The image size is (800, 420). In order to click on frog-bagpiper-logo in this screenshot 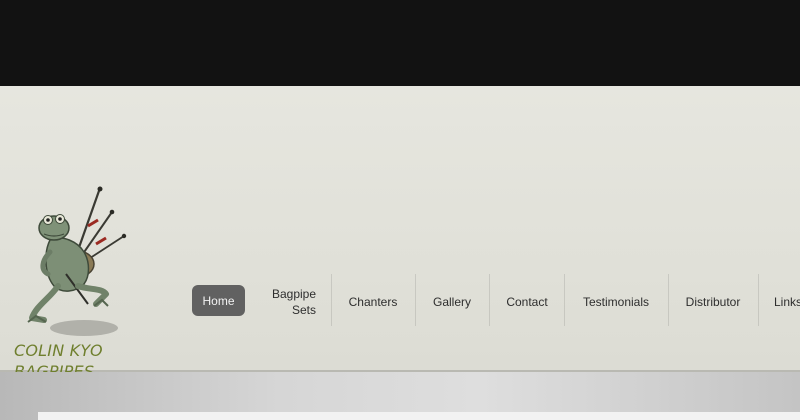, I will do `click(74, 262)`.